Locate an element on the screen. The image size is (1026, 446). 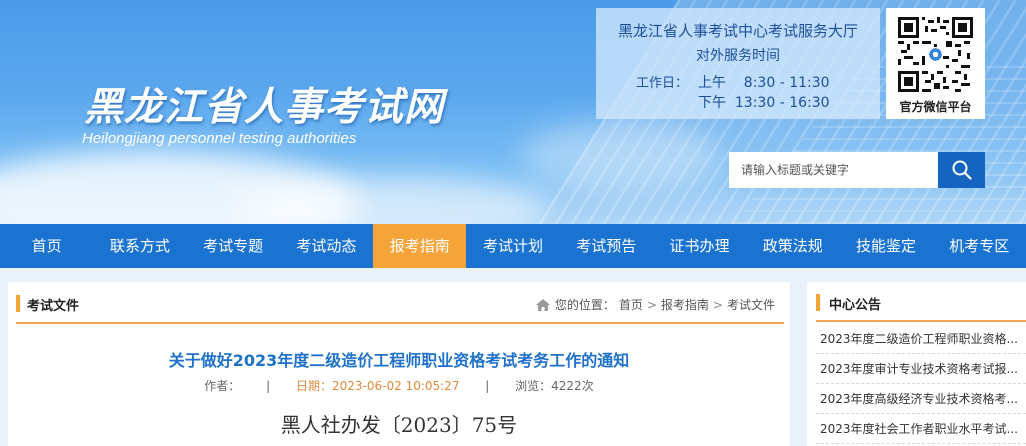
nav-item-exam-news: 考试动态 is located at coordinates (326, 246).